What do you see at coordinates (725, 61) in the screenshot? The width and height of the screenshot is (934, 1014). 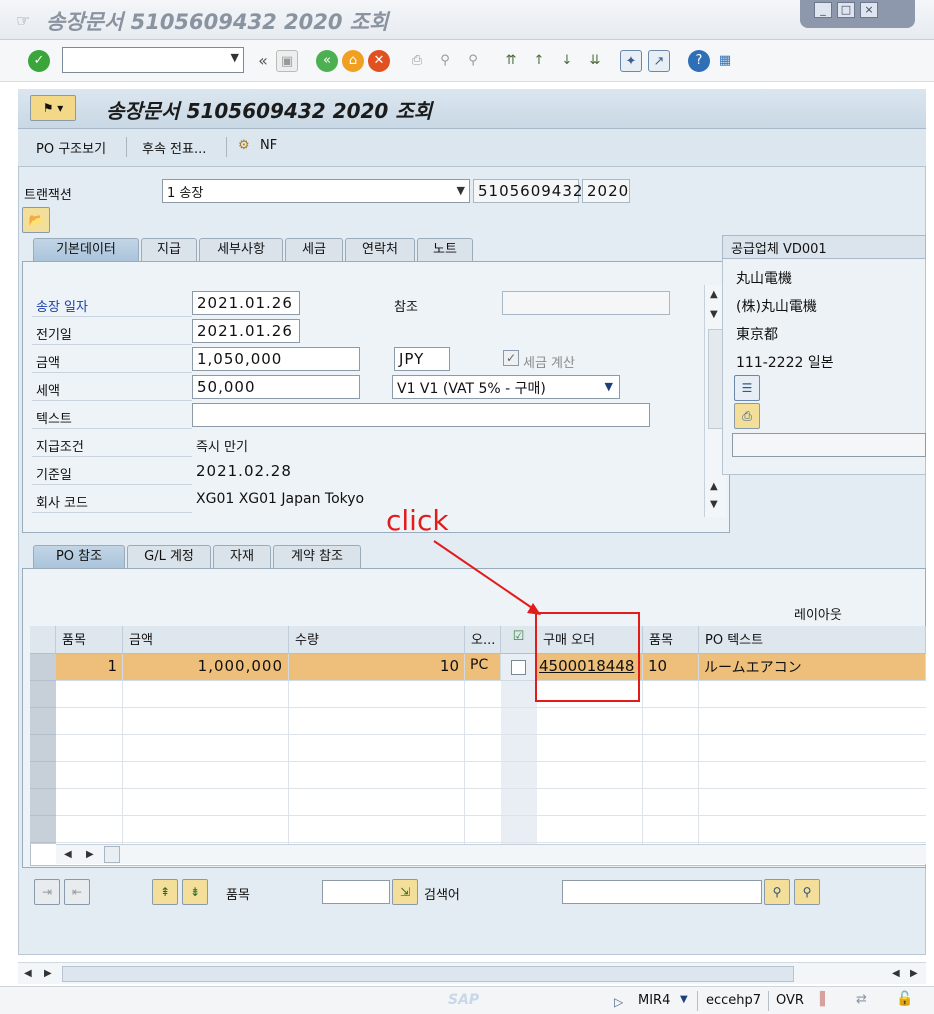 I see `layout-icon: ▦` at bounding box center [725, 61].